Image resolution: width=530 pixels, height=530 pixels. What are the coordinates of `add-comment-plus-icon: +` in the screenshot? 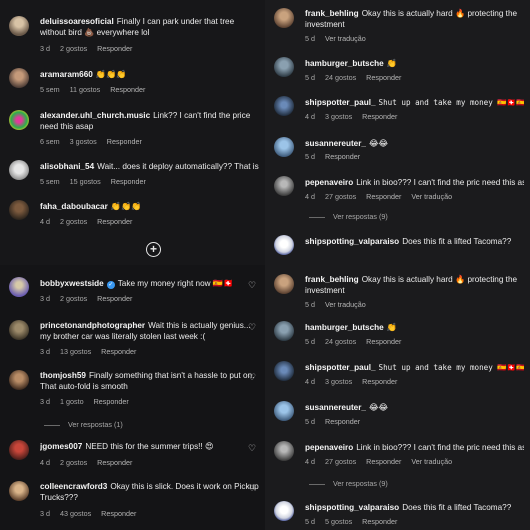 It's located at (153, 249).